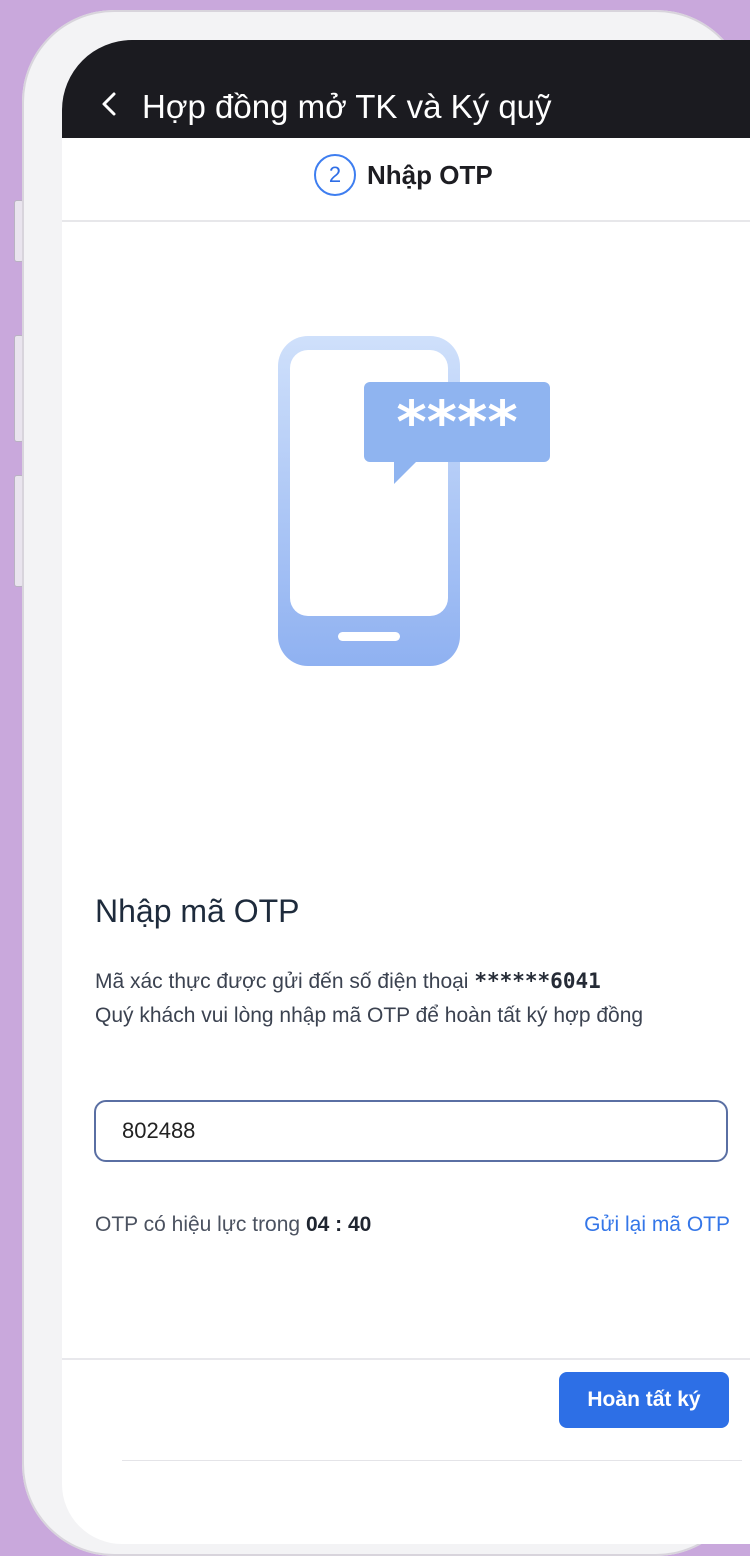 This screenshot has width=750, height=1556. Describe the element at coordinates (432, 1460) in the screenshot. I see `footer-divider-bottom` at that location.